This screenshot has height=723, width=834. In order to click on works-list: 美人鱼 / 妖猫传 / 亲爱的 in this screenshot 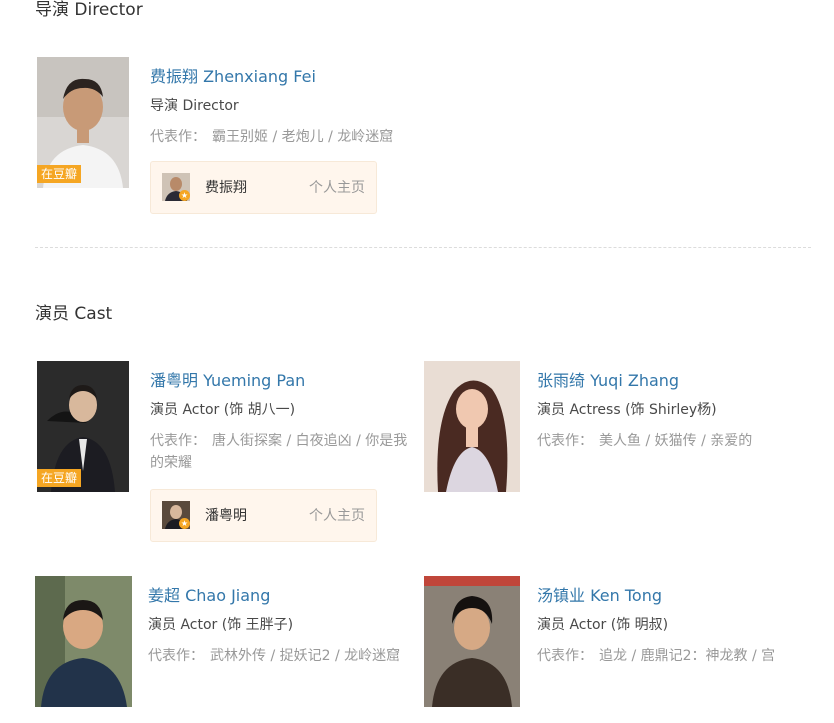, I will do `click(676, 441)`.